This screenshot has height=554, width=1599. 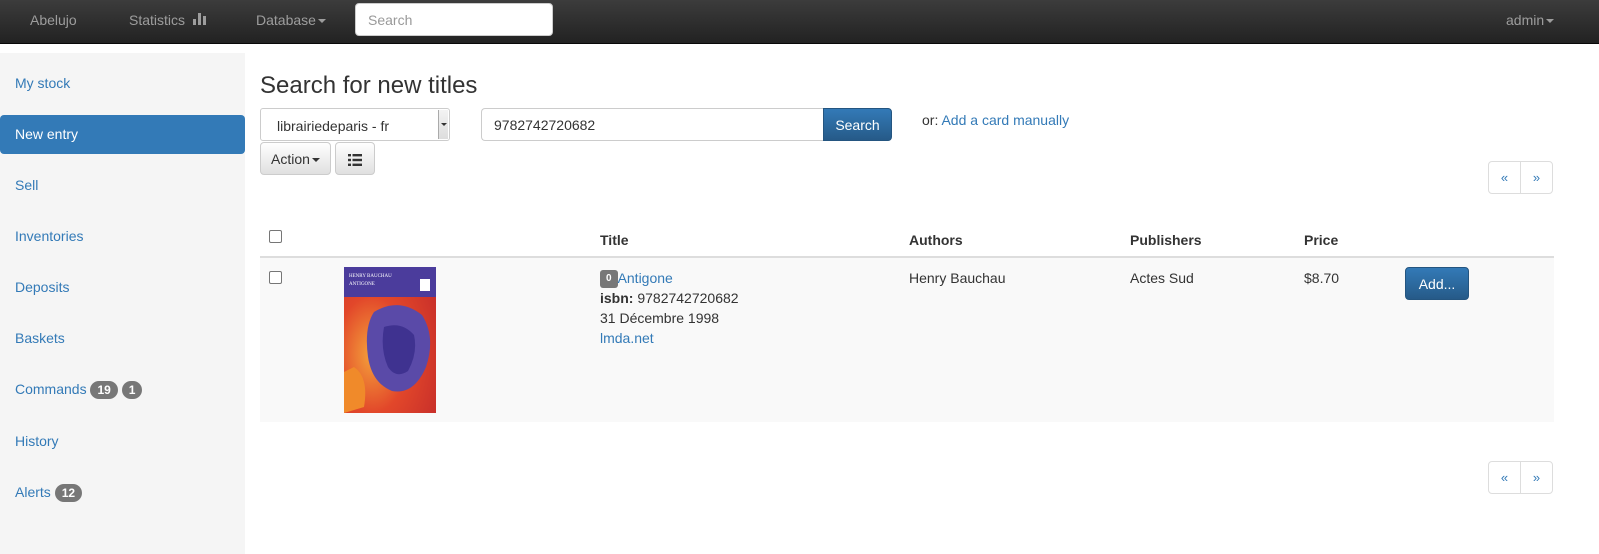 I want to click on pager-bottom: « », so click(x=1520, y=477).